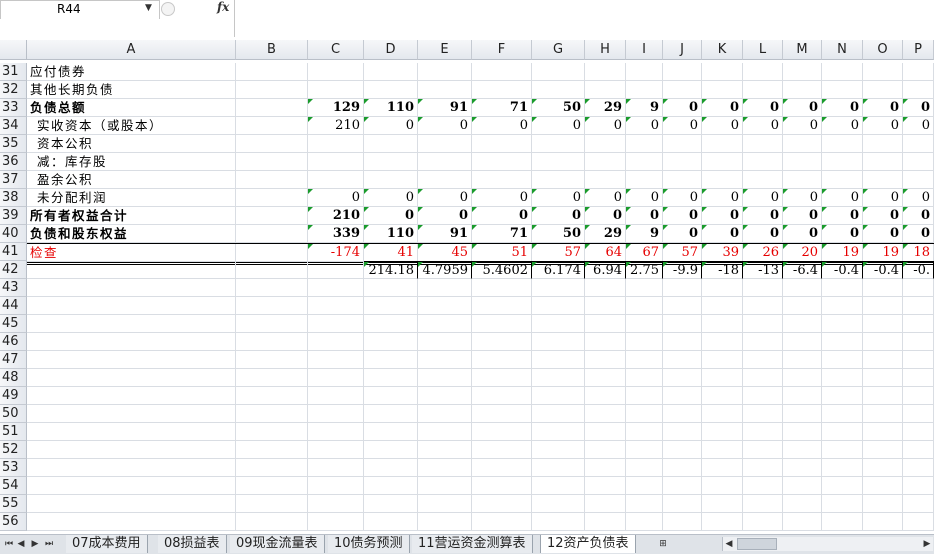 This screenshot has height=554, width=934. What do you see at coordinates (391, 50) in the screenshot?
I see `column-header-d: D` at bounding box center [391, 50].